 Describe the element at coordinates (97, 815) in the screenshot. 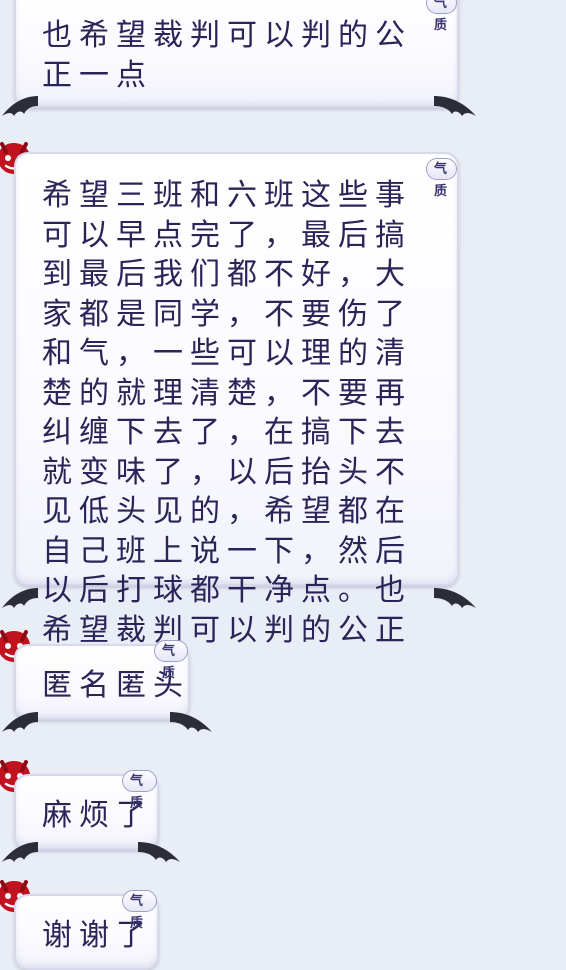

I see `message-text: 麻烦了` at that location.